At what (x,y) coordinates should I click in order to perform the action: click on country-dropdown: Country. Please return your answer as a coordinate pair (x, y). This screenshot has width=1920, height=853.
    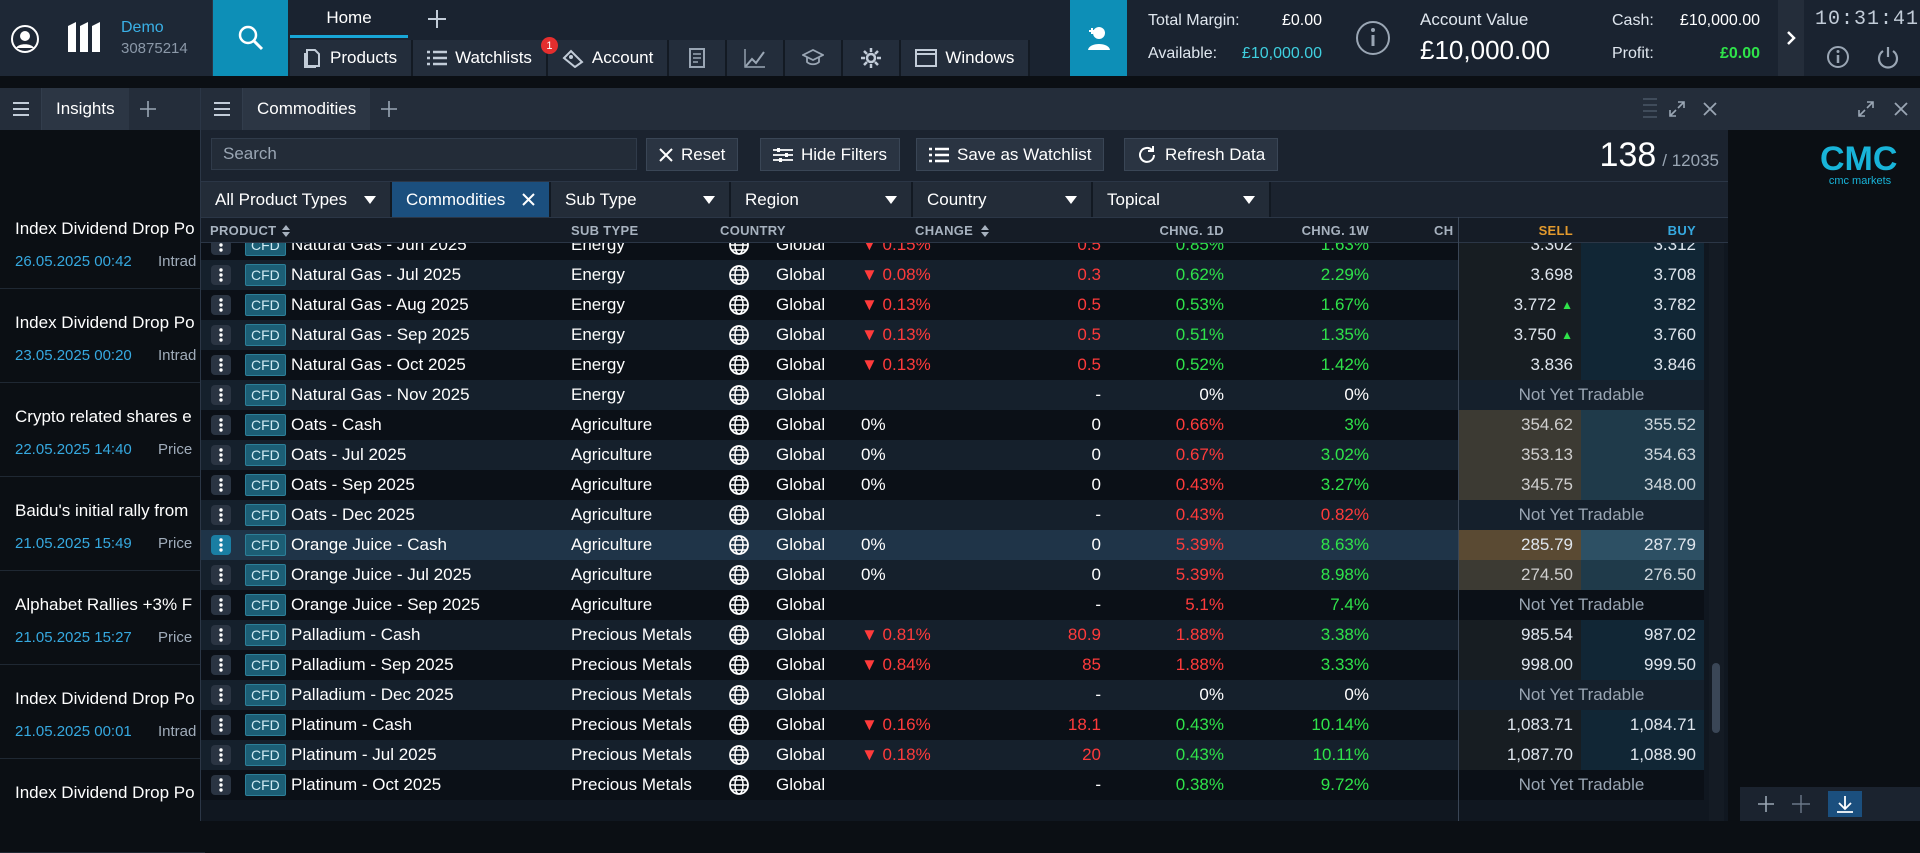
    Looking at the image, I should click on (1003, 199).